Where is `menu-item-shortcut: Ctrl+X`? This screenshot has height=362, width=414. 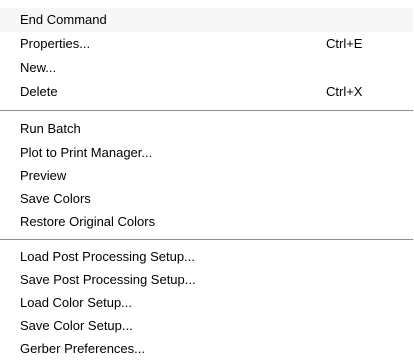
menu-item-shortcut: Ctrl+X is located at coordinates (344, 91).